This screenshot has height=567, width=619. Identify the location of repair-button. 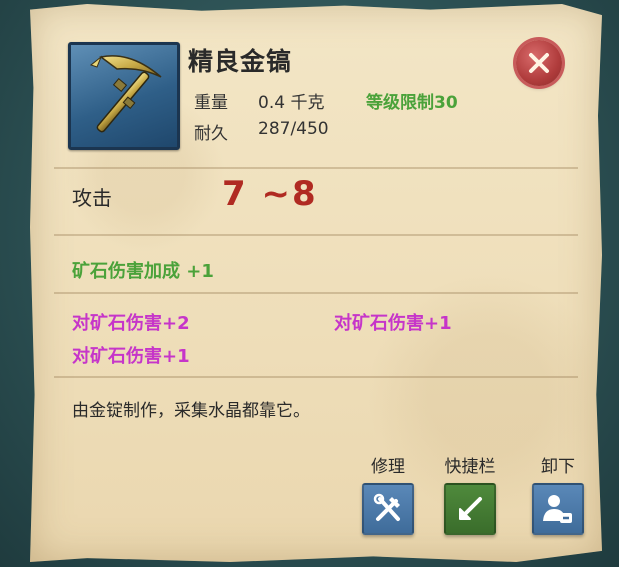
(388, 509).